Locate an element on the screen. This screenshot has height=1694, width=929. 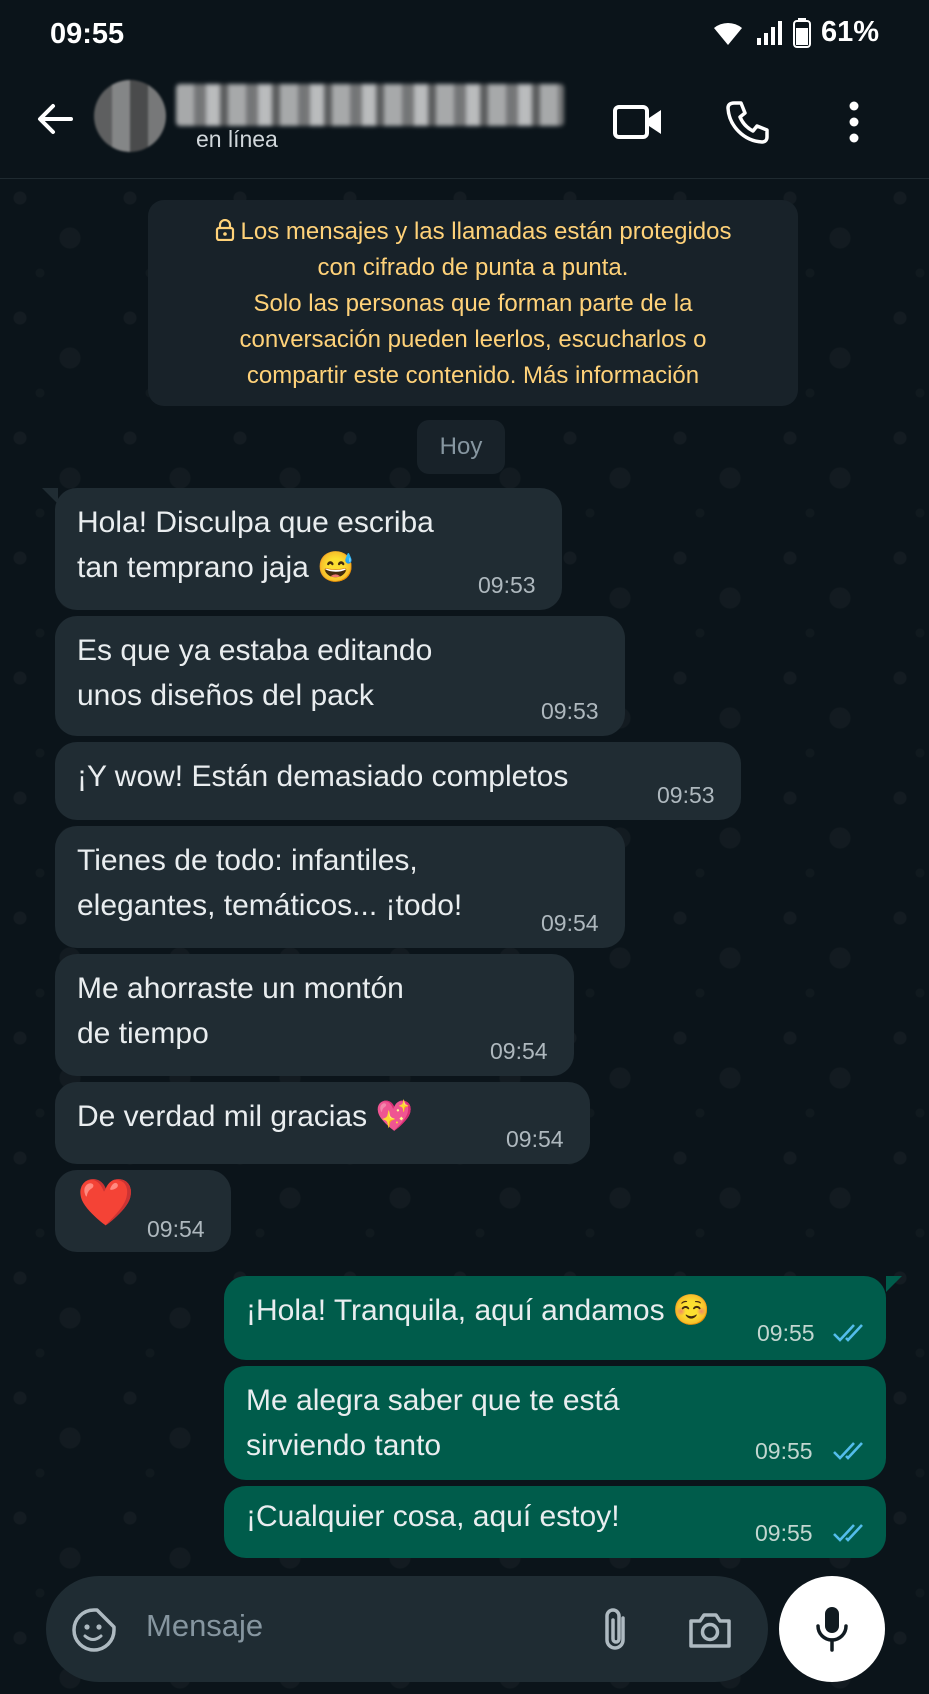
more-options-button is located at coordinates (854, 122).